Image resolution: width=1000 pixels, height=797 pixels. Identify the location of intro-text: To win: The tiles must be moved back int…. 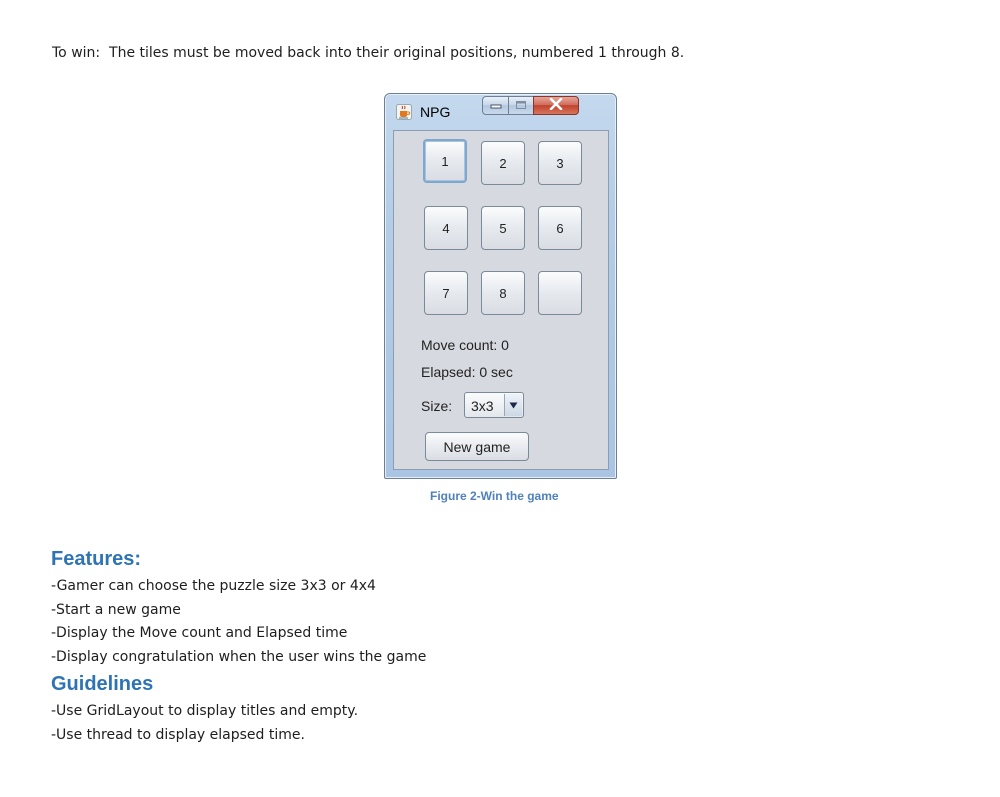
(368, 53).